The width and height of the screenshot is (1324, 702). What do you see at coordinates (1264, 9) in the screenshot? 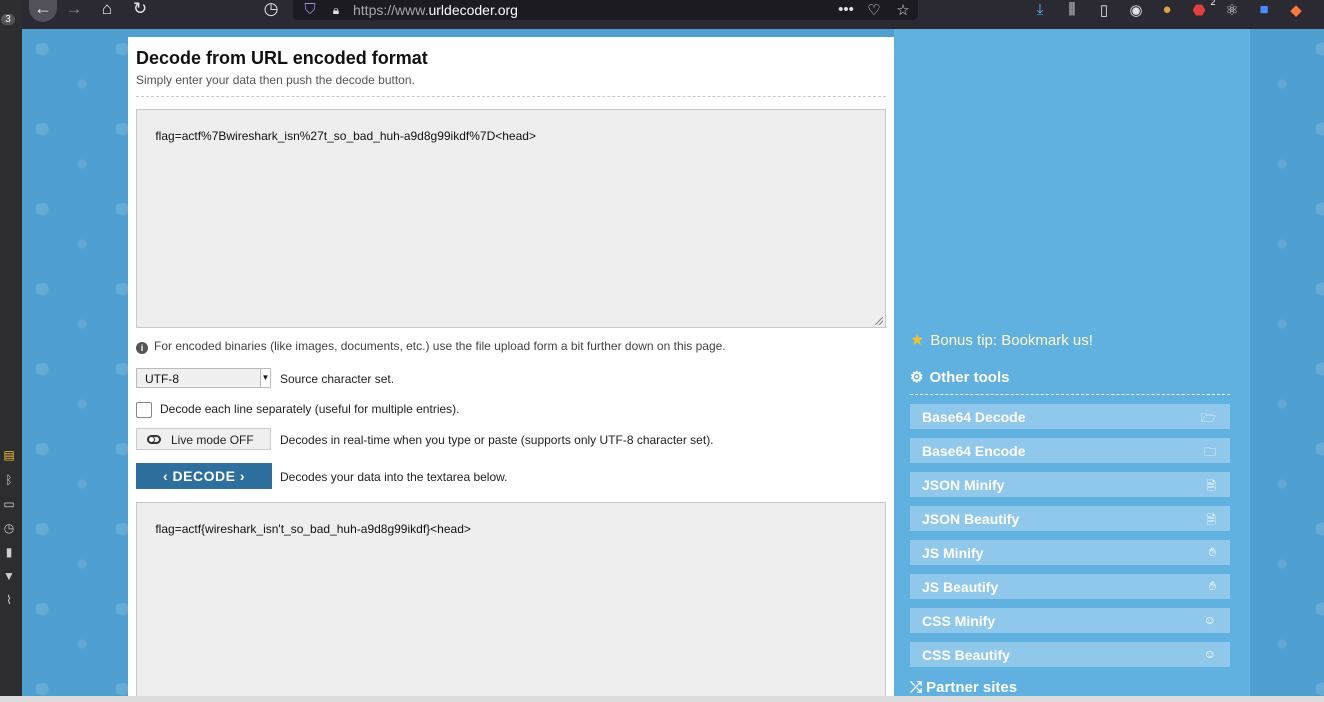
I see `zoom-icon: ■` at bounding box center [1264, 9].